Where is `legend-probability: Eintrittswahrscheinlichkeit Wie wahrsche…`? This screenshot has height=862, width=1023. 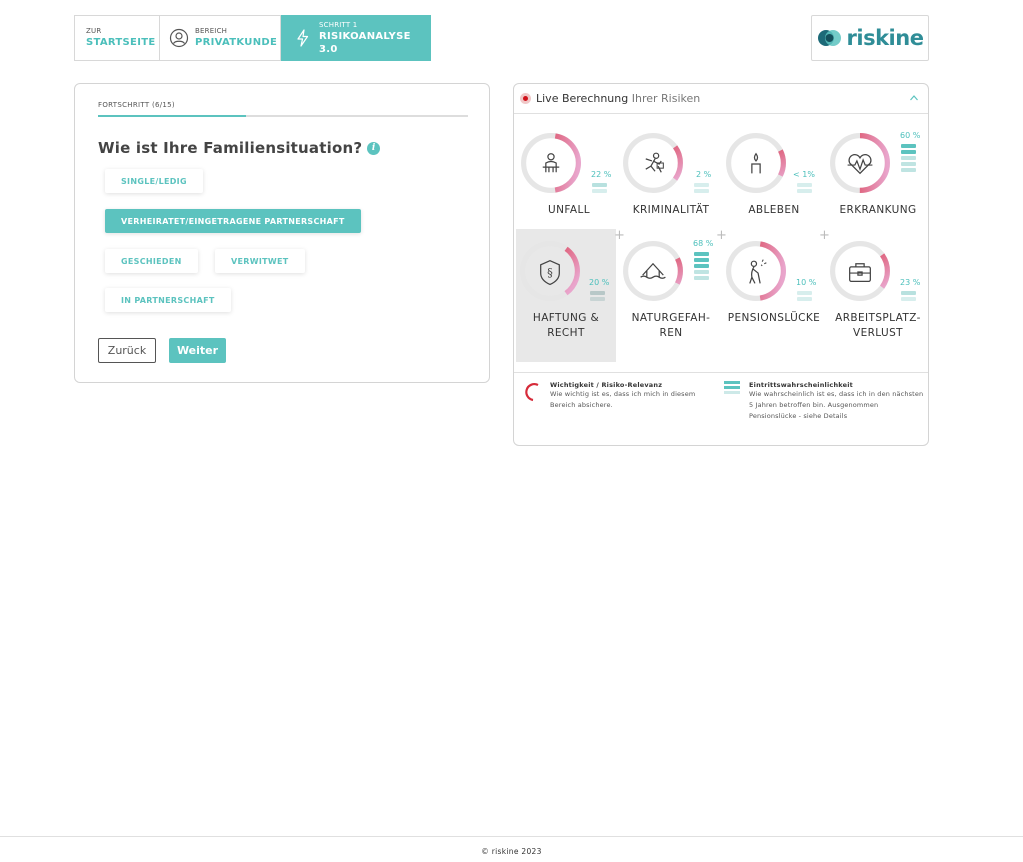 legend-probability: Eintrittswahrscheinlichkeit Wie wahrsche… is located at coordinates (836, 401).